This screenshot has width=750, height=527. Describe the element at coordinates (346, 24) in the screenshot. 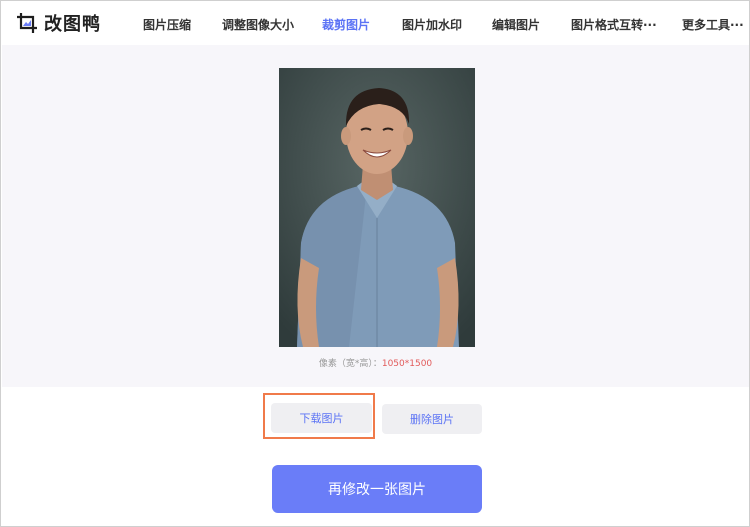

I see `nav-item-crop: 裁剪图片` at that location.